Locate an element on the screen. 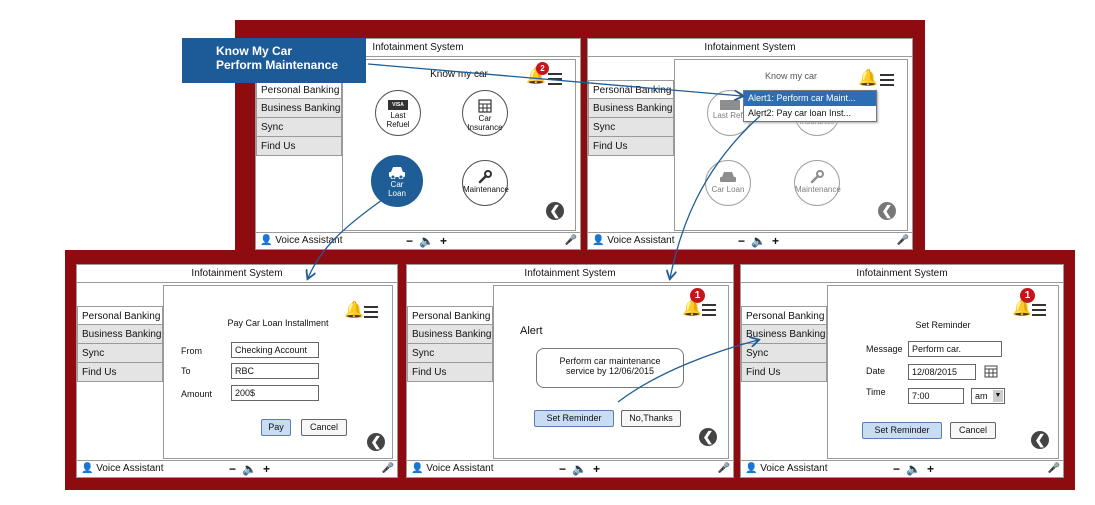 The width and height of the screenshot is (1095, 505). calendar-icon is located at coordinates (991, 371).